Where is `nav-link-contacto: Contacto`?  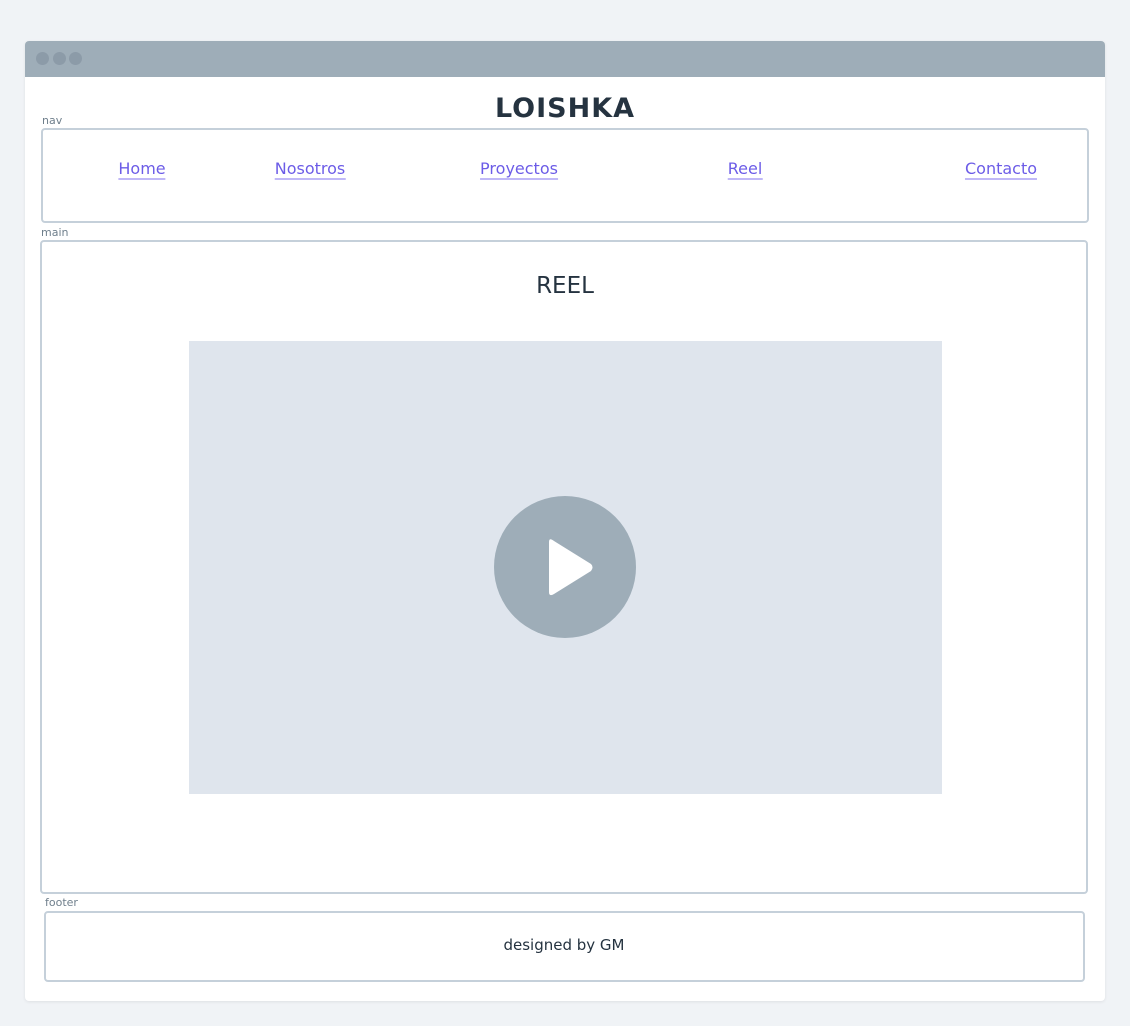
nav-link-contacto: Contacto is located at coordinates (1001, 169).